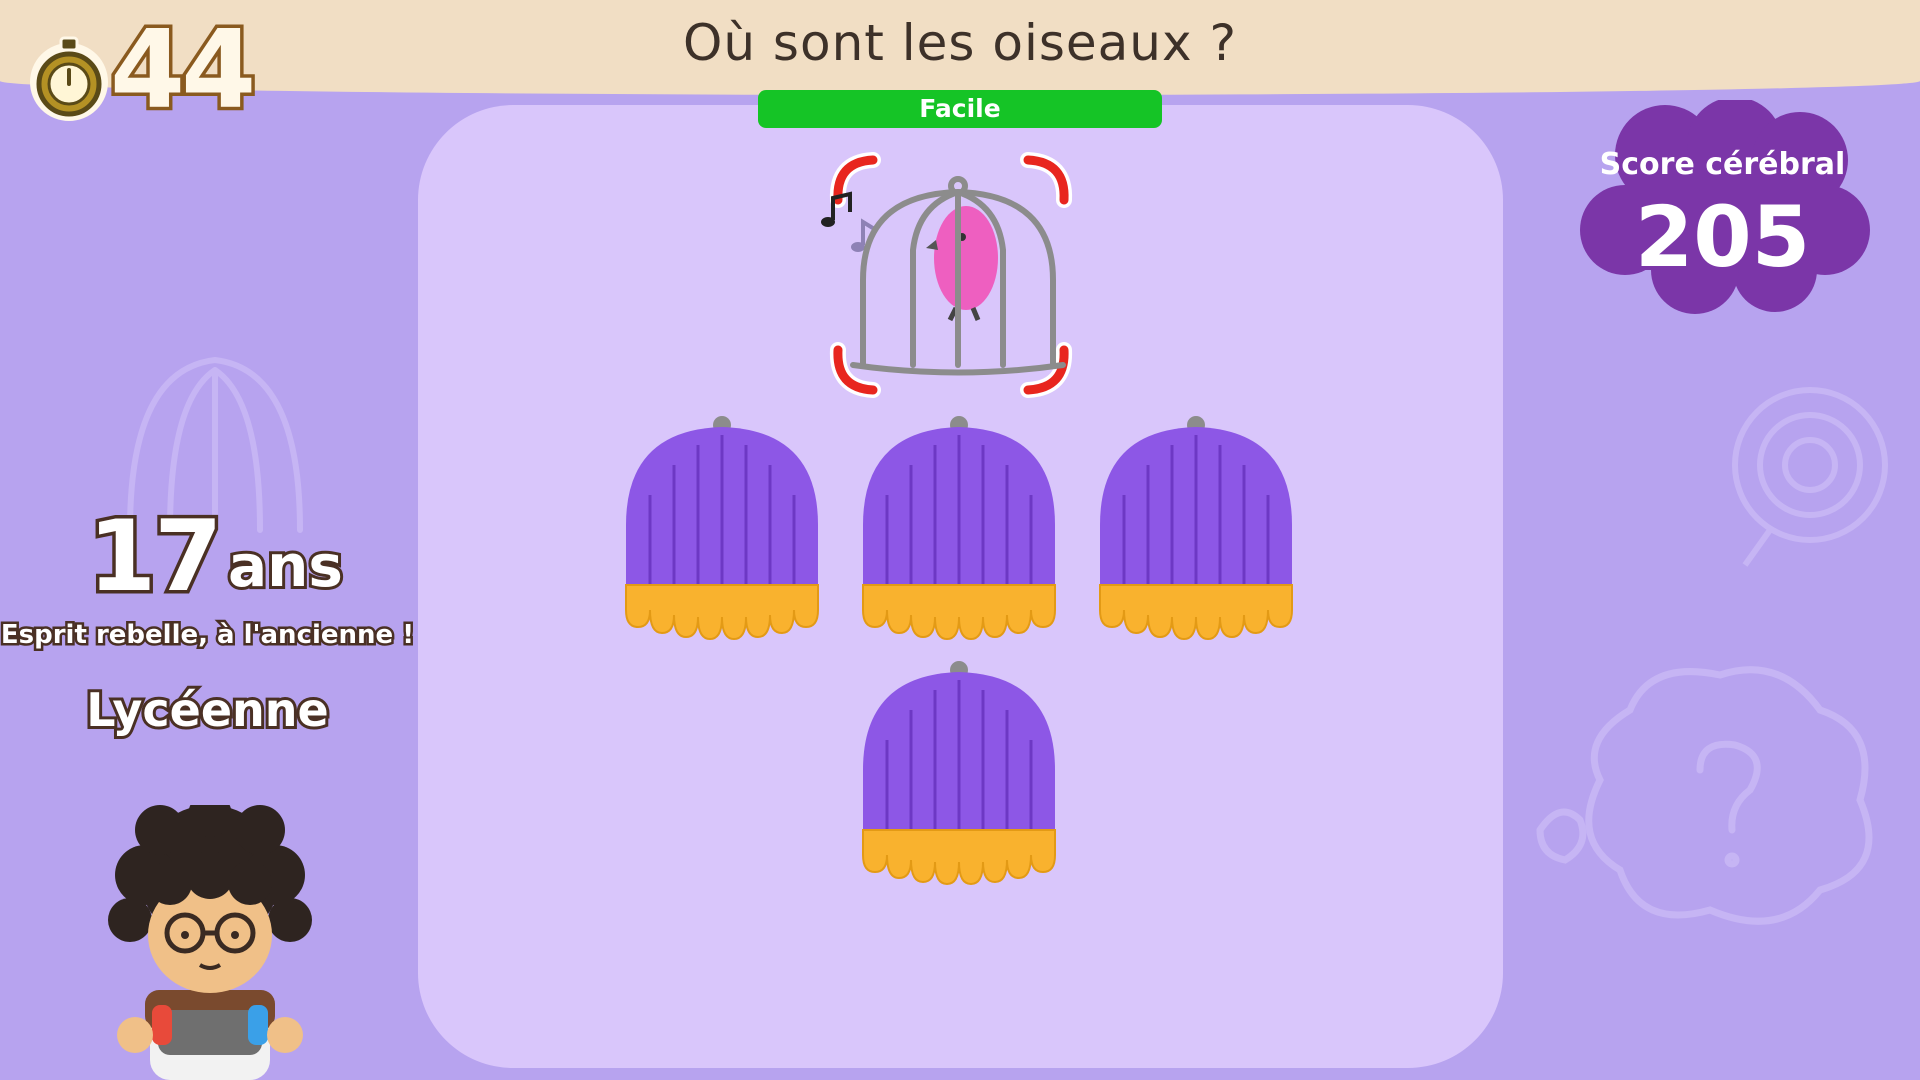  Describe the element at coordinates (960, 109) in the screenshot. I see `difficulty-bar: Facile` at that location.